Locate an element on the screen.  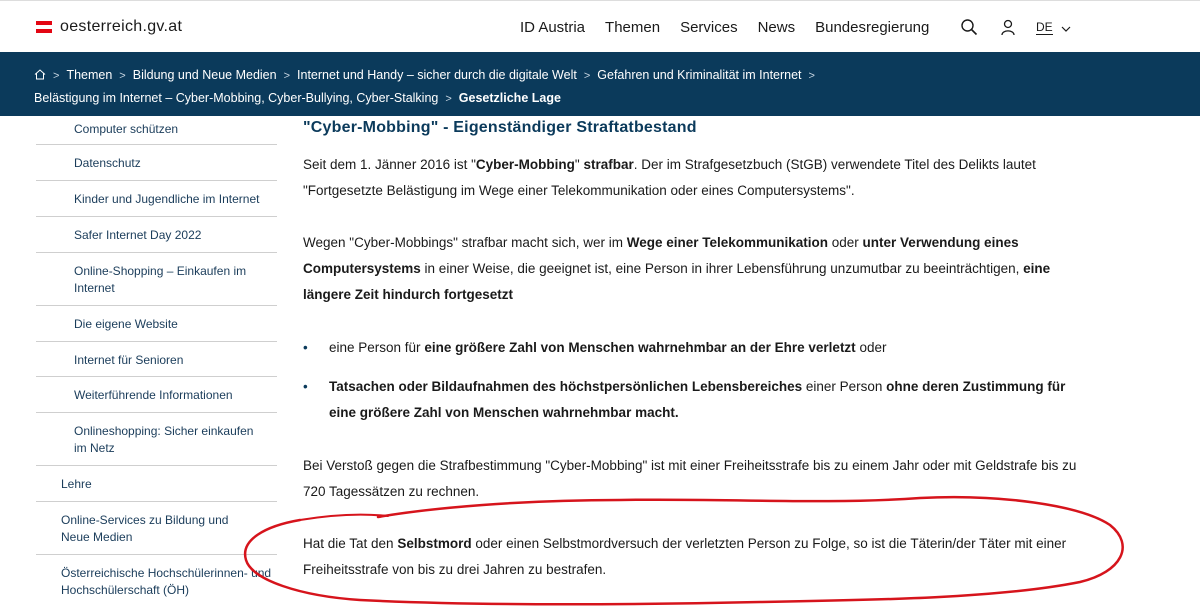
text-bold: Wege einer Telekommunikation is located at coordinates (727, 242).